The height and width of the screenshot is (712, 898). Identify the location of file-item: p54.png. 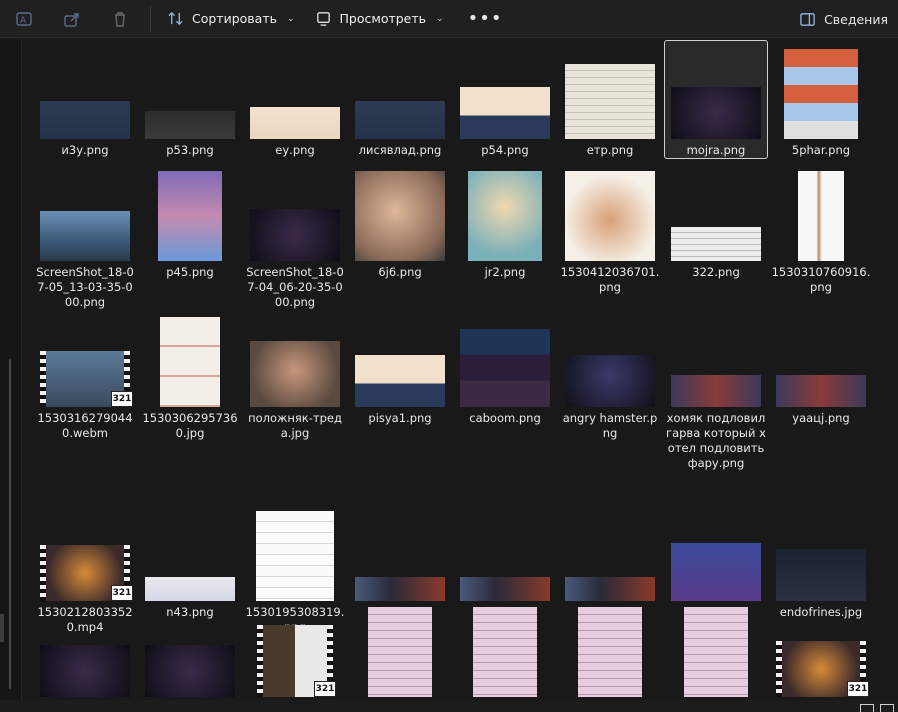
(505, 99).